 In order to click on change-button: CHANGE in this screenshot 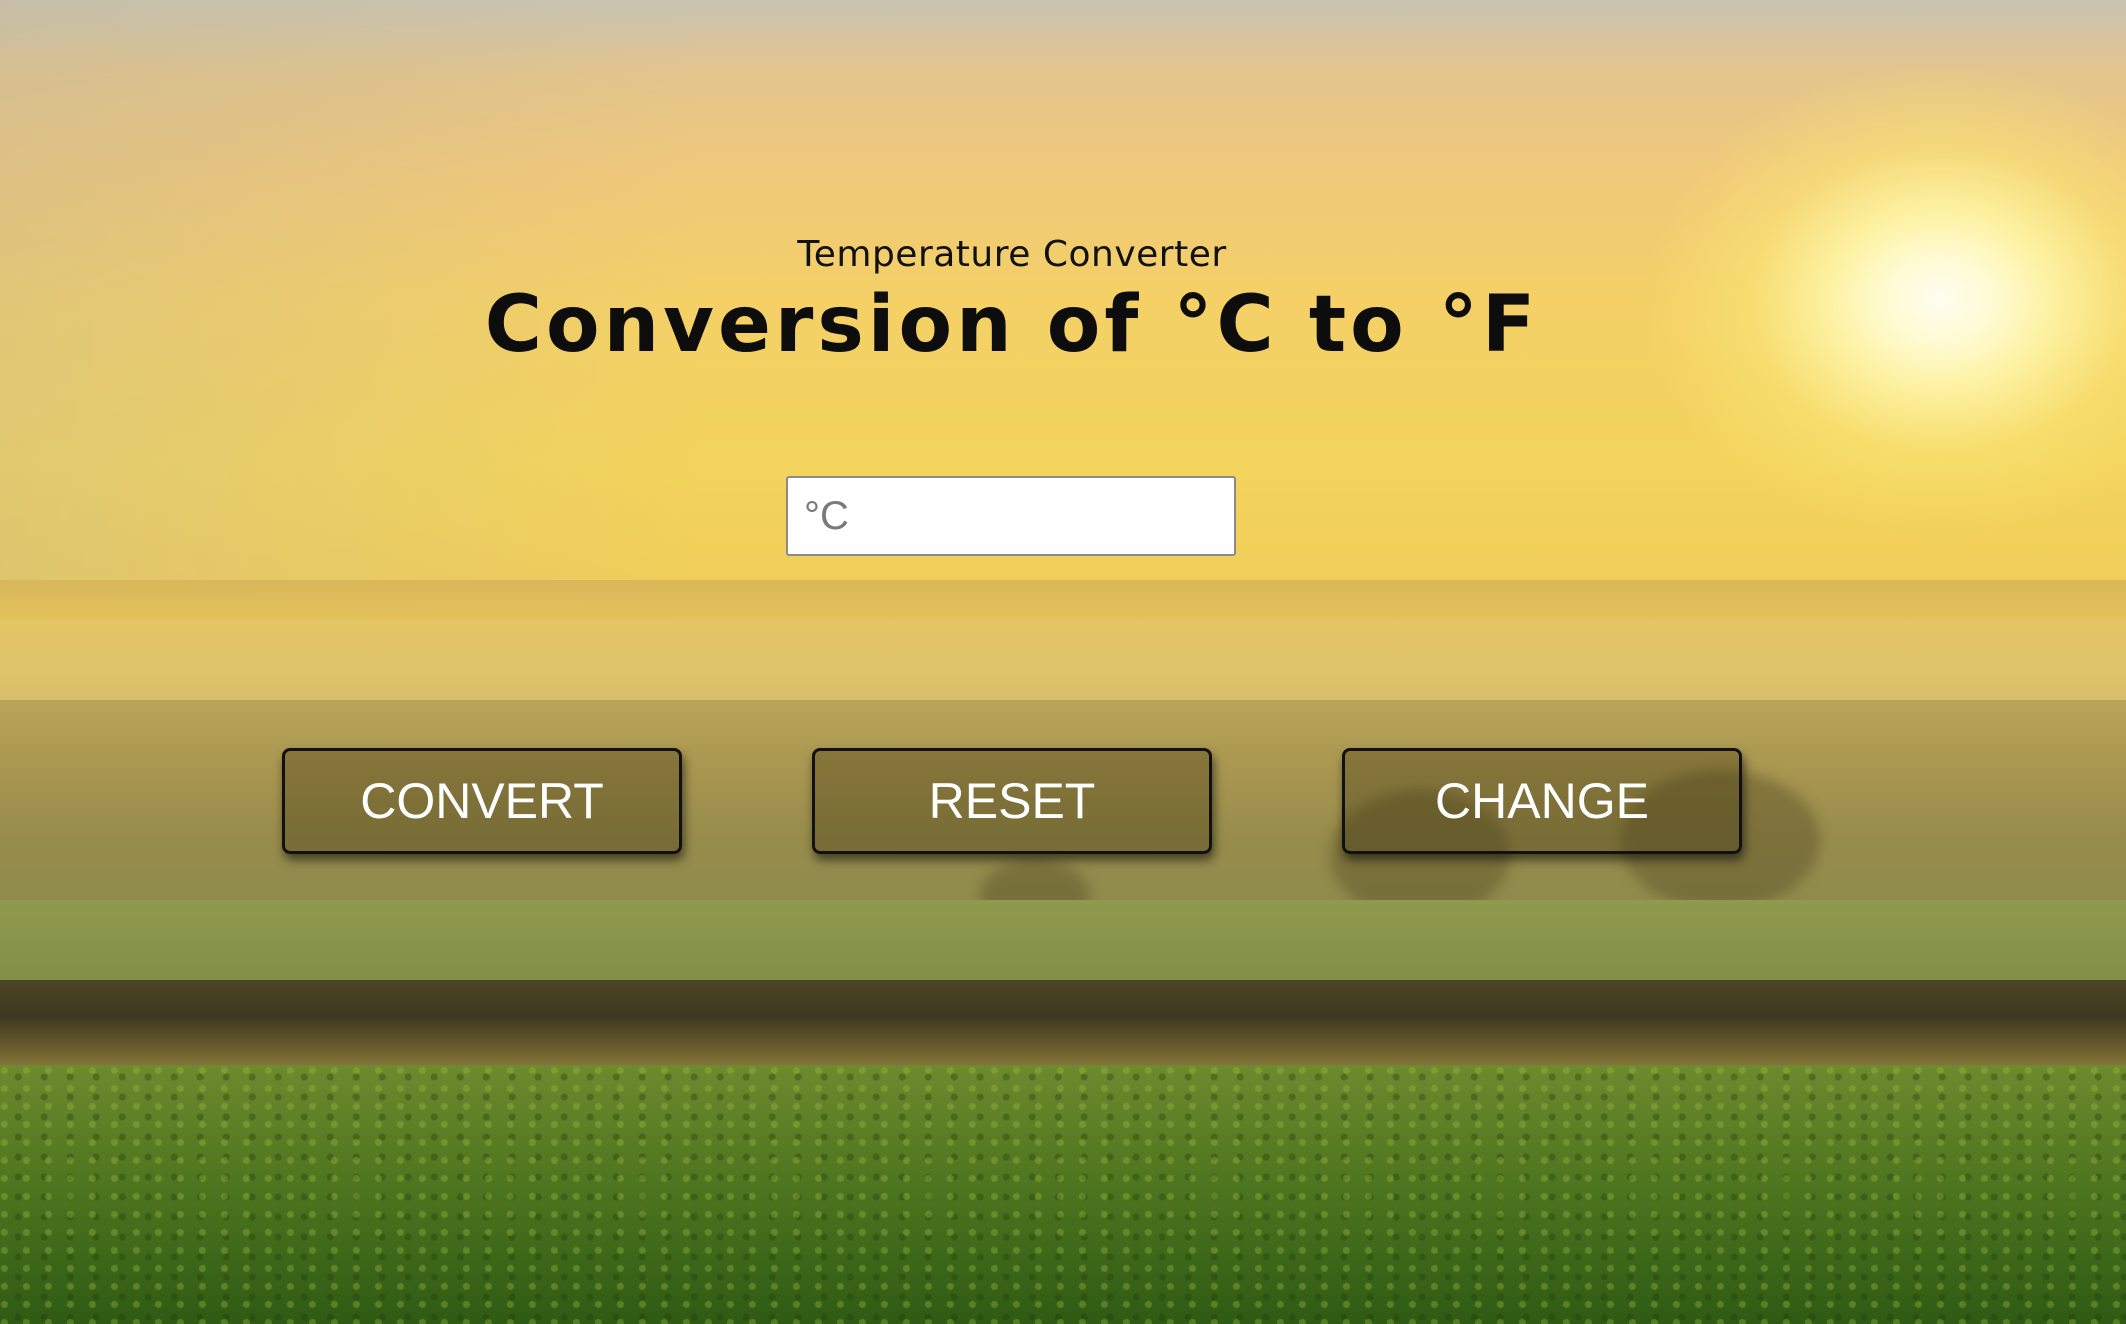, I will do `click(1542, 801)`.